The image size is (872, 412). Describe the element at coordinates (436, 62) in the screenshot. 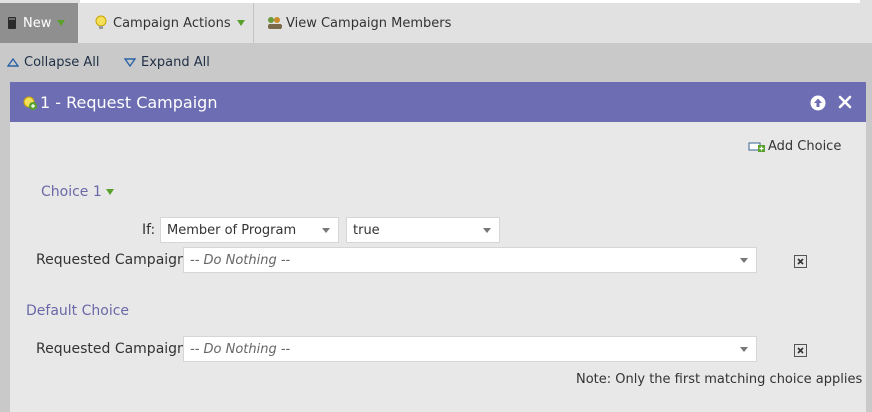

I see `subbar: Collapse All Expand All` at that location.